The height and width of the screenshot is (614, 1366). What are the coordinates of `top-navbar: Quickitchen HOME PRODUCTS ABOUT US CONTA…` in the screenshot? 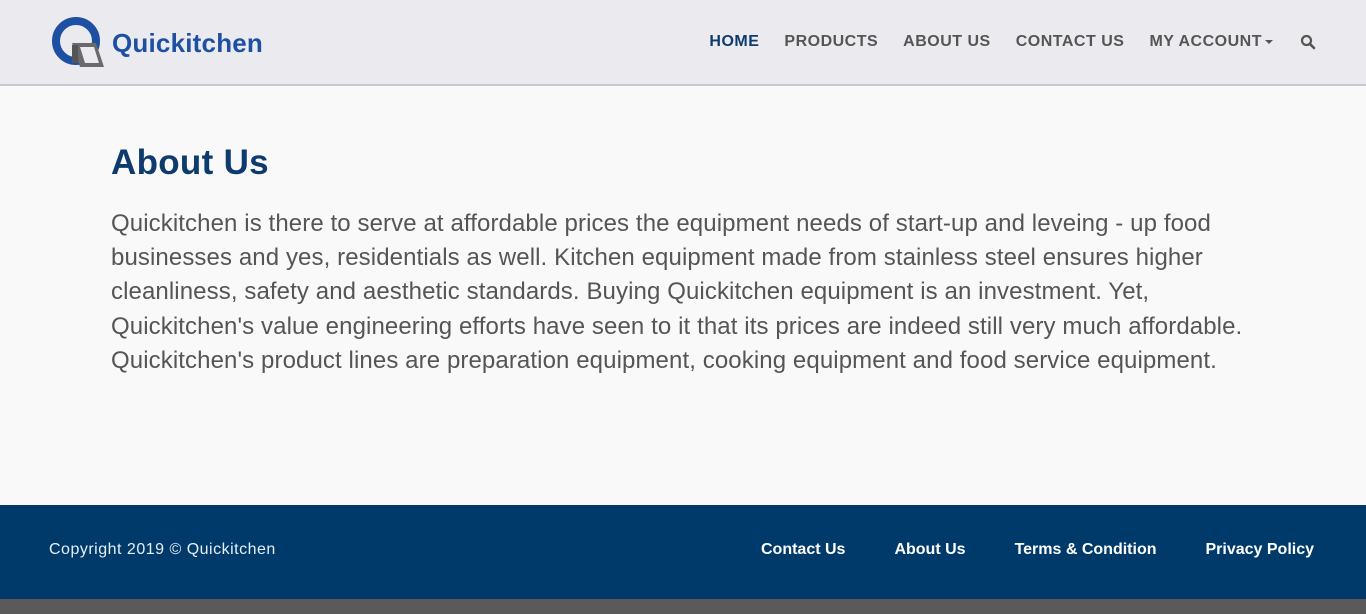 It's located at (683, 43).